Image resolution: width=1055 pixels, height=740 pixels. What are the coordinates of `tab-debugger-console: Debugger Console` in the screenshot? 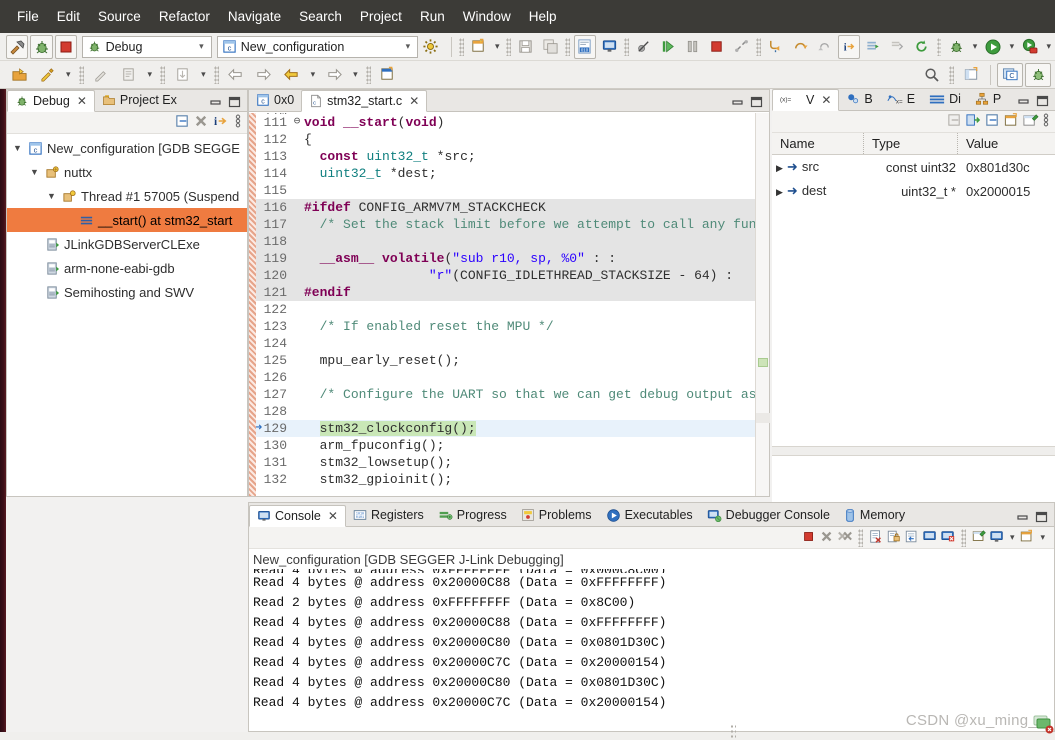 It's located at (768, 515).